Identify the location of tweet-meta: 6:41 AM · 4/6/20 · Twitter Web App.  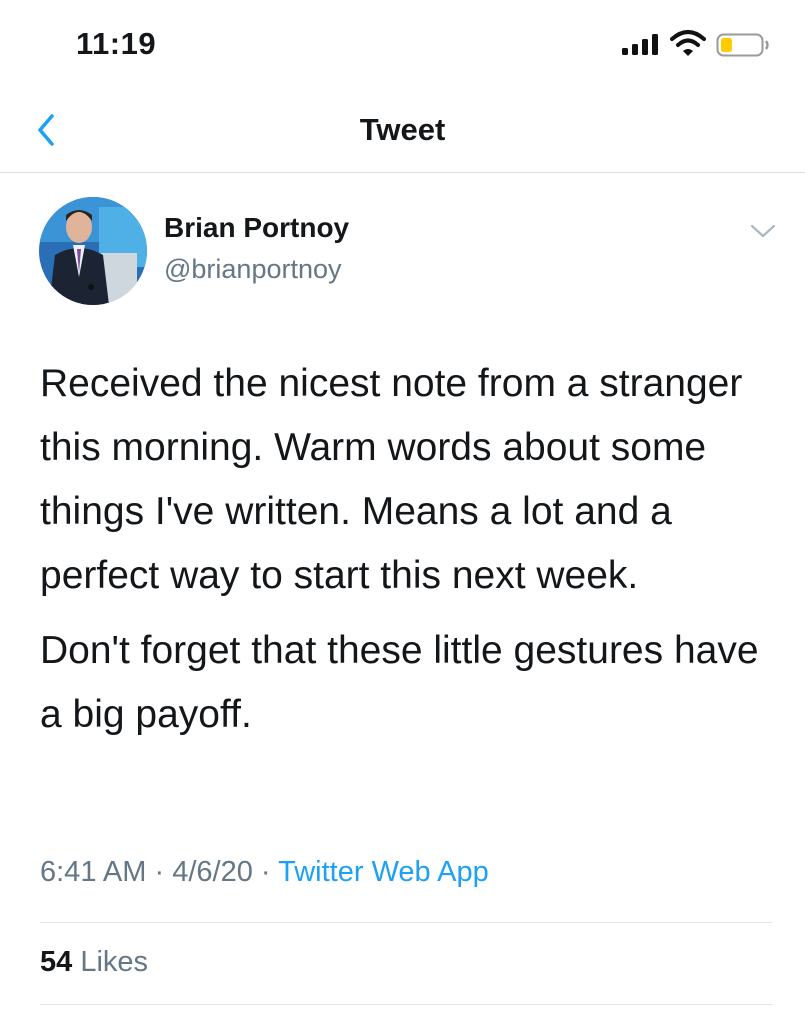
(264, 872).